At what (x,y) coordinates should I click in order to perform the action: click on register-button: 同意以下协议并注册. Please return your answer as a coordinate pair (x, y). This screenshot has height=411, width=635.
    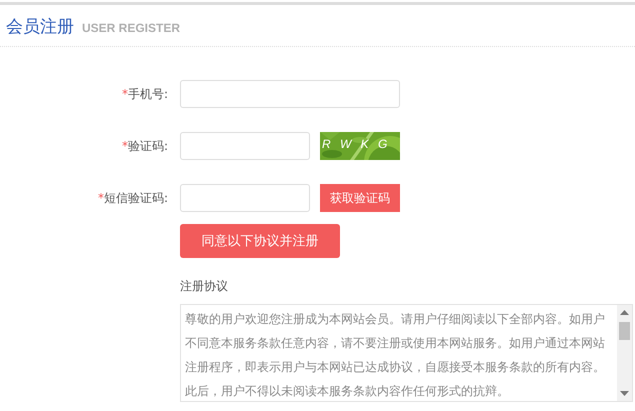
    Looking at the image, I should click on (260, 241).